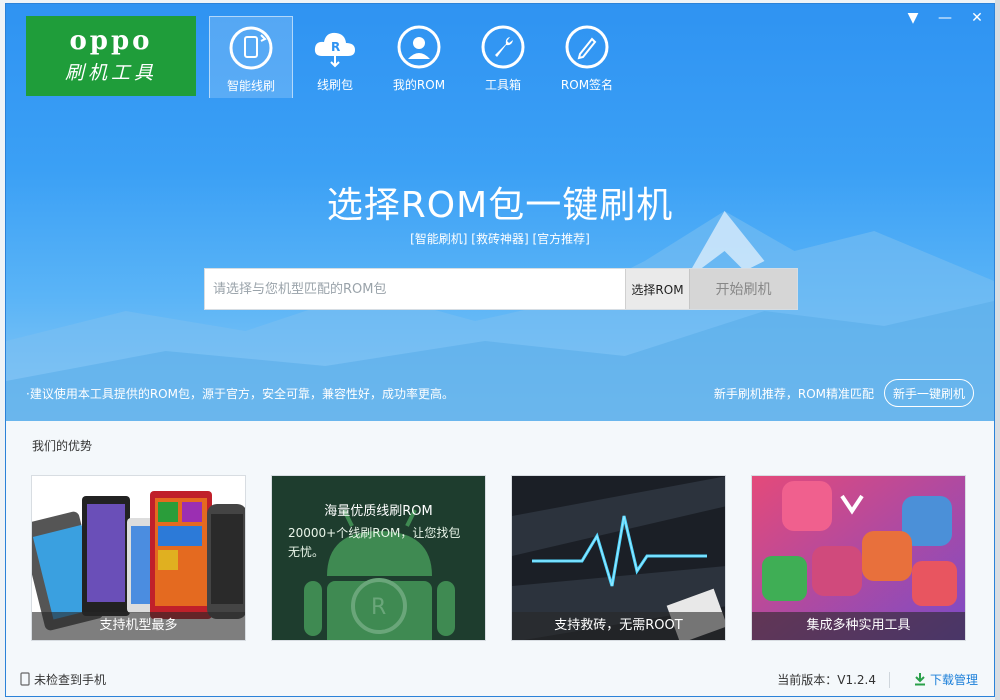 This screenshot has height=700, width=1000. What do you see at coordinates (240, 394) in the screenshot?
I see `usage-tip: ·建议使用本工具提供的ROM包，源于官方，安全可靠，兼容性好，成功率更高。` at bounding box center [240, 394].